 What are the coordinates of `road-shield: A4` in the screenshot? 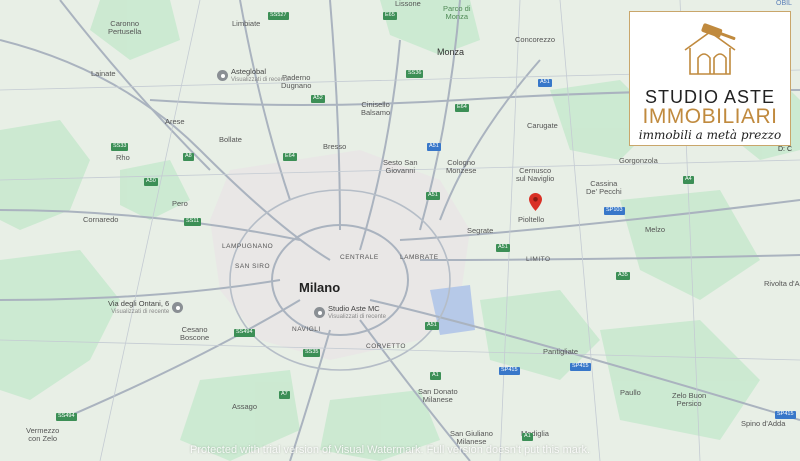 It's located at (688, 180).